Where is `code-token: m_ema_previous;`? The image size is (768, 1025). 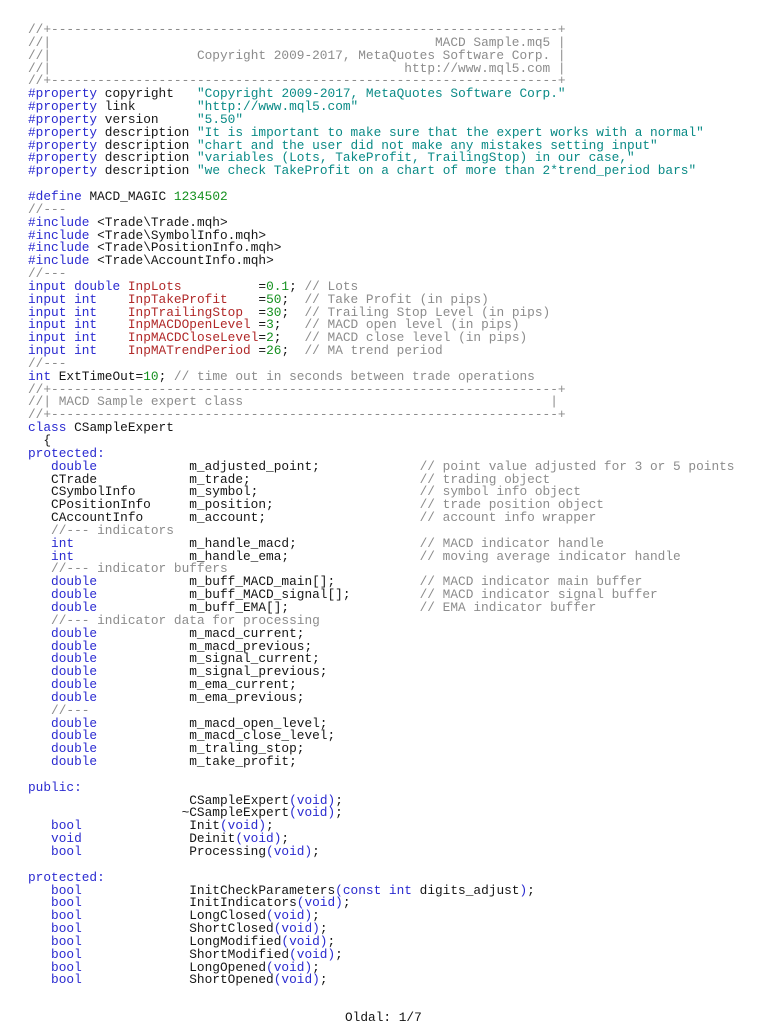 code-token: m_ema_previous; is located at coordinates (247, 697).